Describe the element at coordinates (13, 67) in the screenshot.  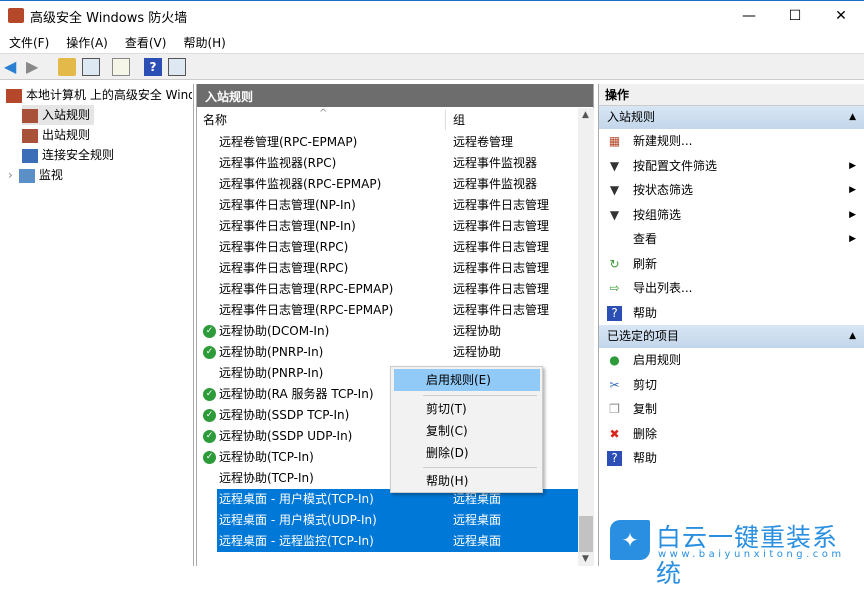
I see `back-icon: ◀` at that location.